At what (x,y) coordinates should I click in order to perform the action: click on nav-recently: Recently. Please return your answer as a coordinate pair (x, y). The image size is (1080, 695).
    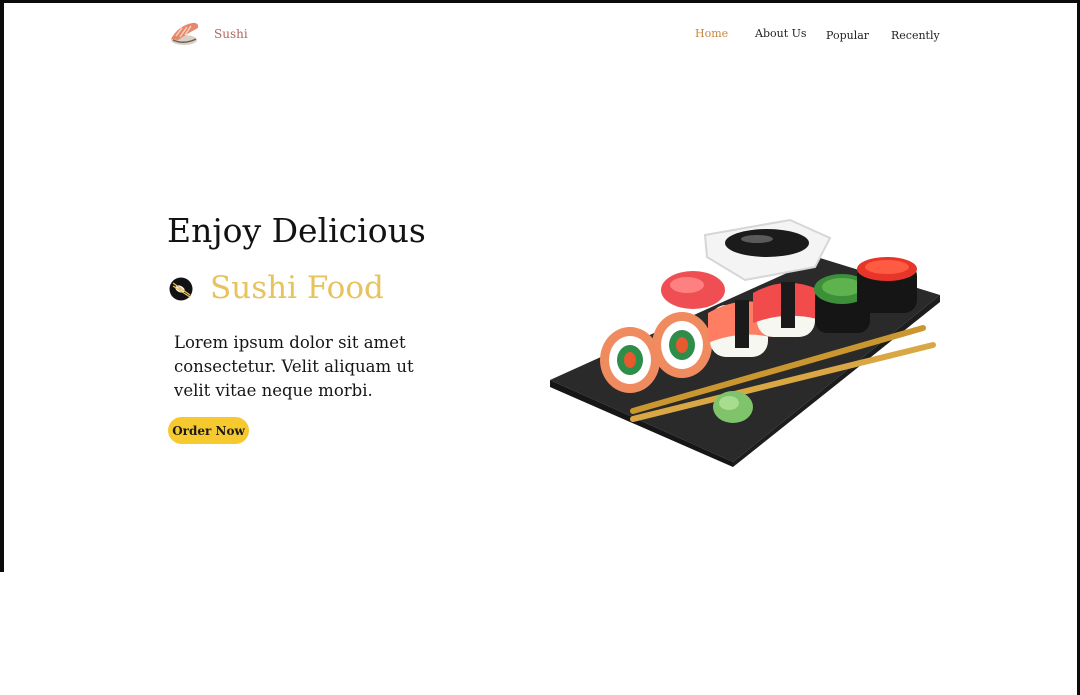
    Looking at the image, I should click on (915, 35).